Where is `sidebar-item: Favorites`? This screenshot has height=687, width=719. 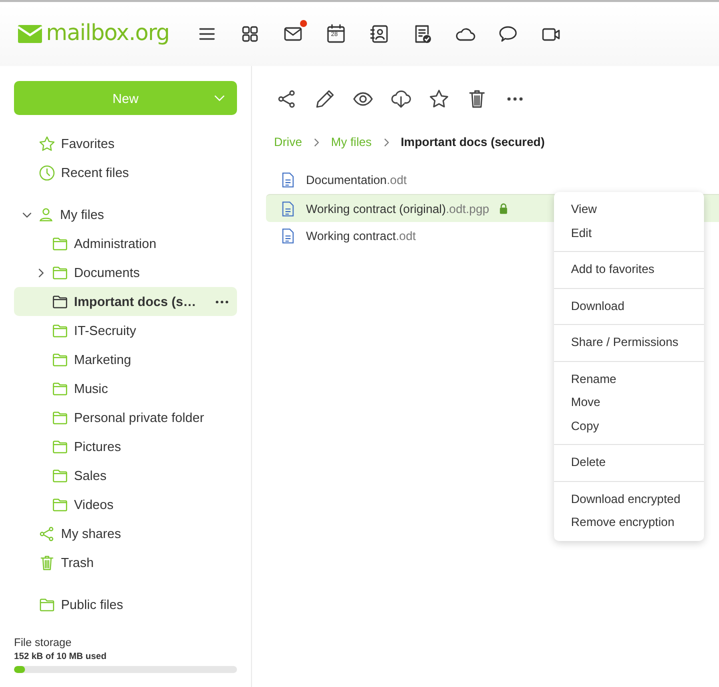 sidebar-item: Favorites is located at coordinates (87, 143).